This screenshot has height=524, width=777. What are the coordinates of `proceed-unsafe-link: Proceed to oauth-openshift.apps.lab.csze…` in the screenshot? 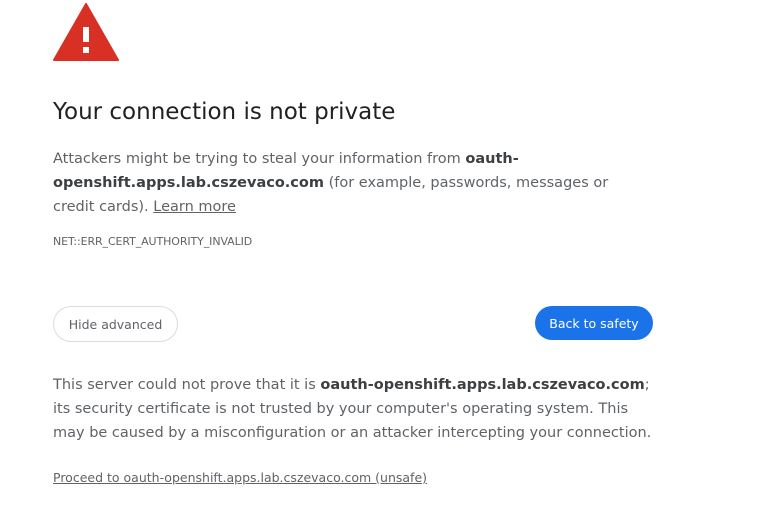 It's located at (240, 477).